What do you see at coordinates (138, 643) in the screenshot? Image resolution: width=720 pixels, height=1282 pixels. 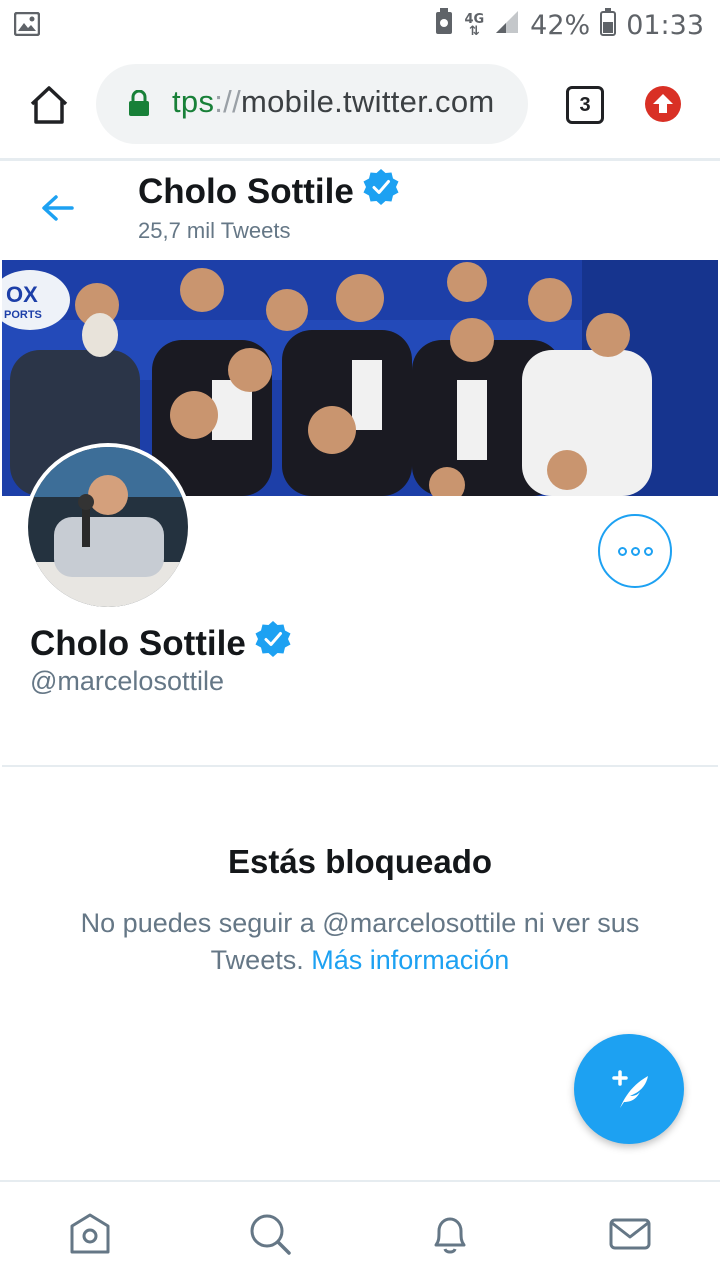 I see `profile-name: Cholo Sottile` at bounding box center [138, 643].